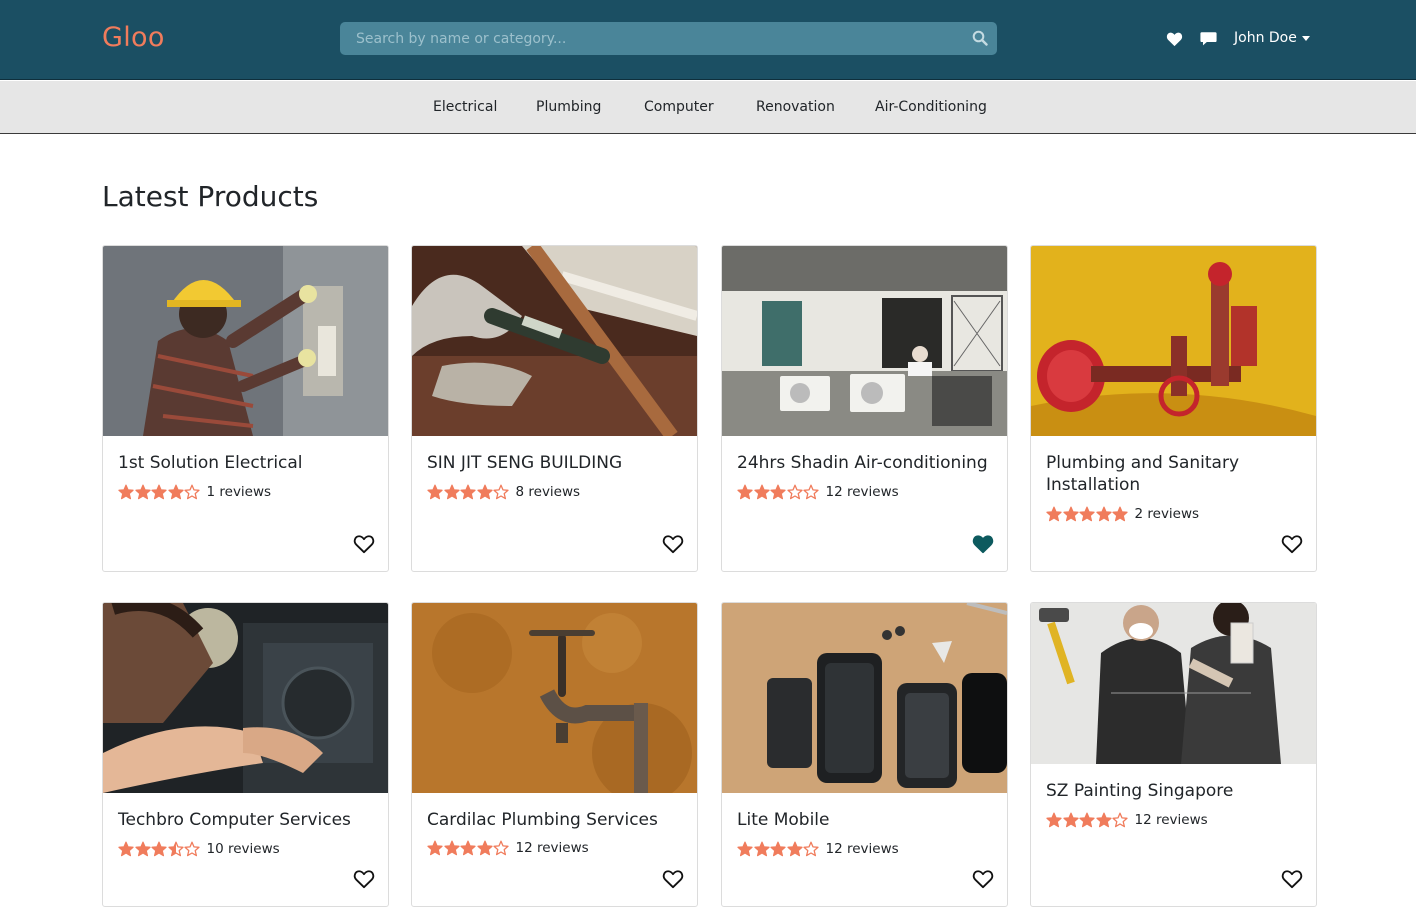 The image size is (1416, 908). What do you see at coordinates (465, 107) in the screenshot?
I see `category-link-electrical: Electrical` at bounding box center [465, 107].